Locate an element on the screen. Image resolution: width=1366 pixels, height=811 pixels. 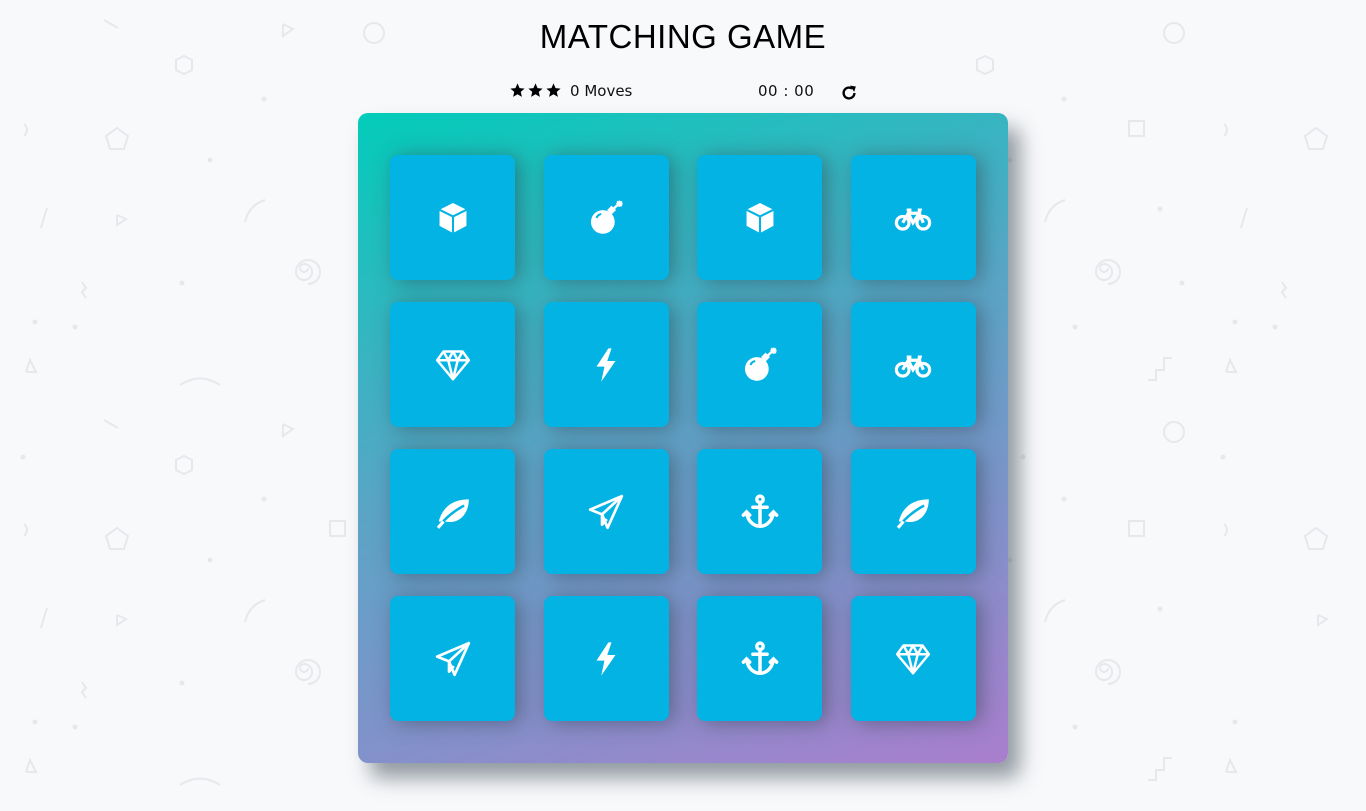
score-panel: 0 Moves 00 : 00 is located at coordinates (684, 92).